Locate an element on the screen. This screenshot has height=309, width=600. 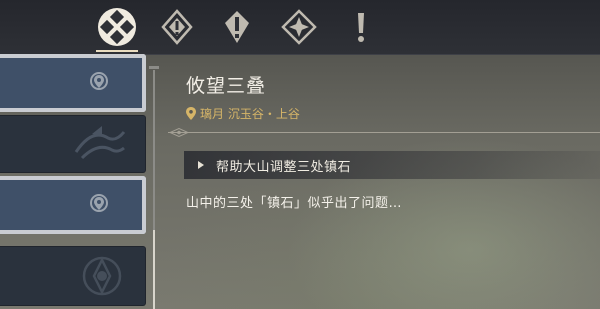
scrollbar-thumb is located at coordinates (154, 269).